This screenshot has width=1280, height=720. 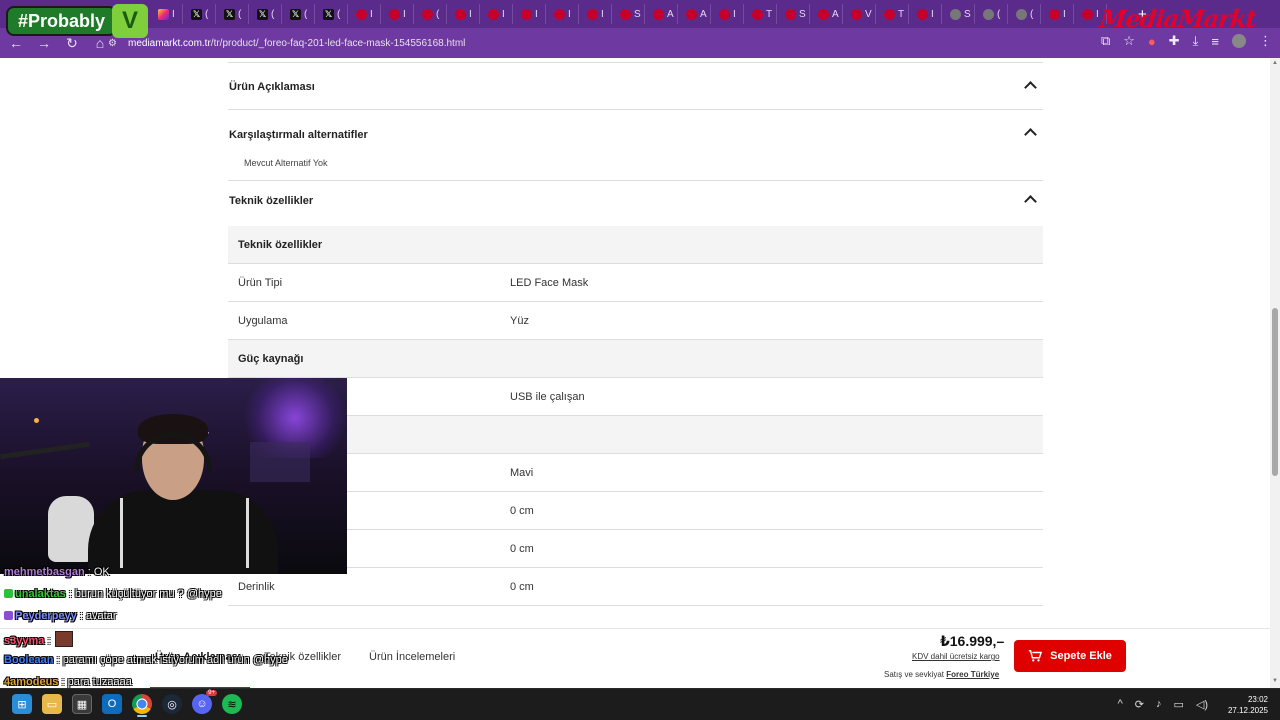 I want to click on sticky-tab-reviews: Ürün İncelemeleri, so click(x=412, y=657).